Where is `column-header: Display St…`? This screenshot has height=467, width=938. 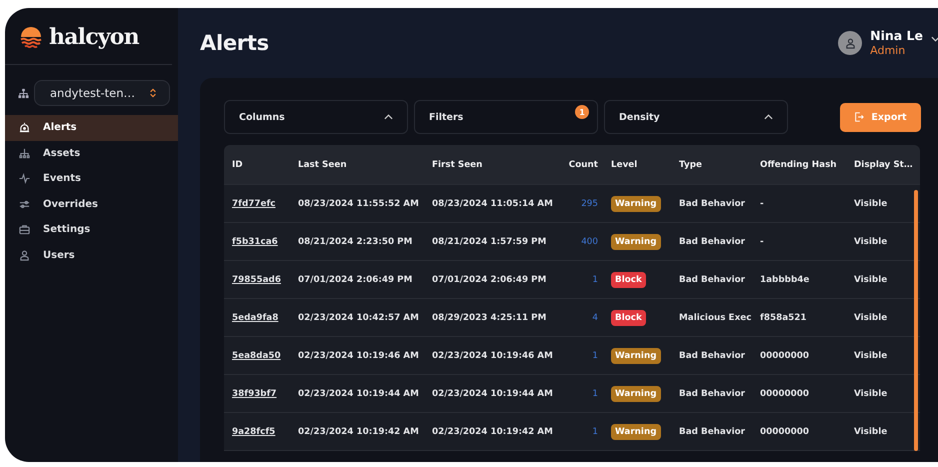
column-header: Display St… is located at coordinates (887, 165).